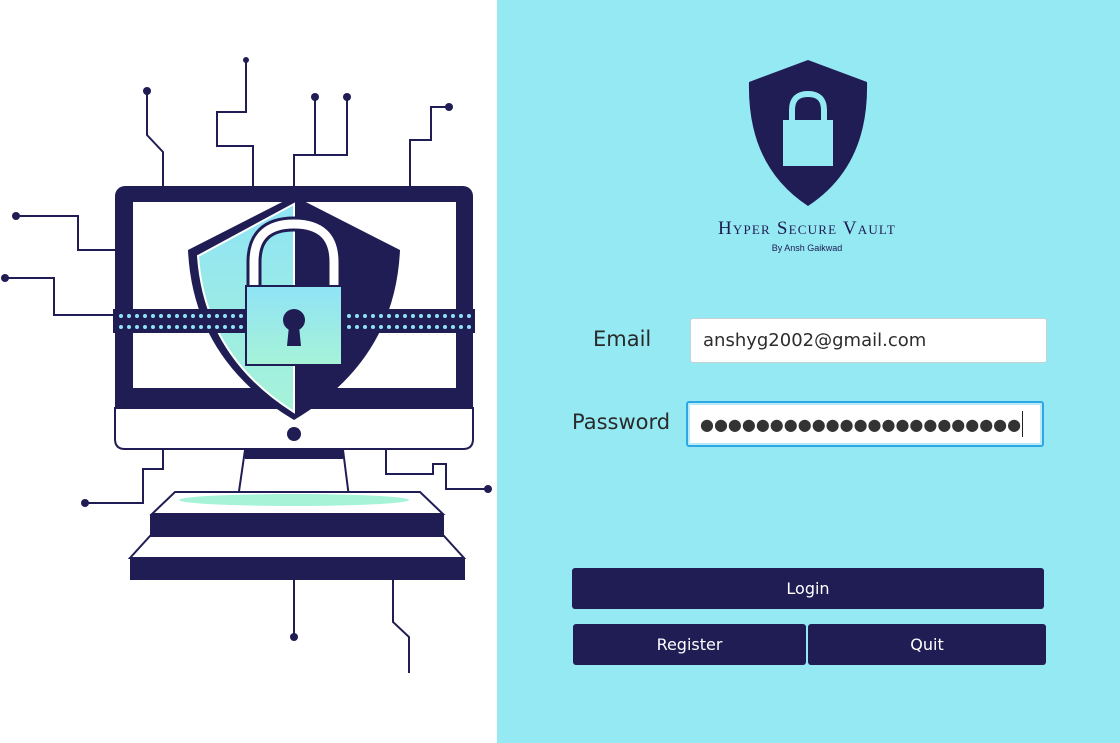 This screenshot has width=1120, height=743. I want to click on register-button: Register, so click(689, 644).